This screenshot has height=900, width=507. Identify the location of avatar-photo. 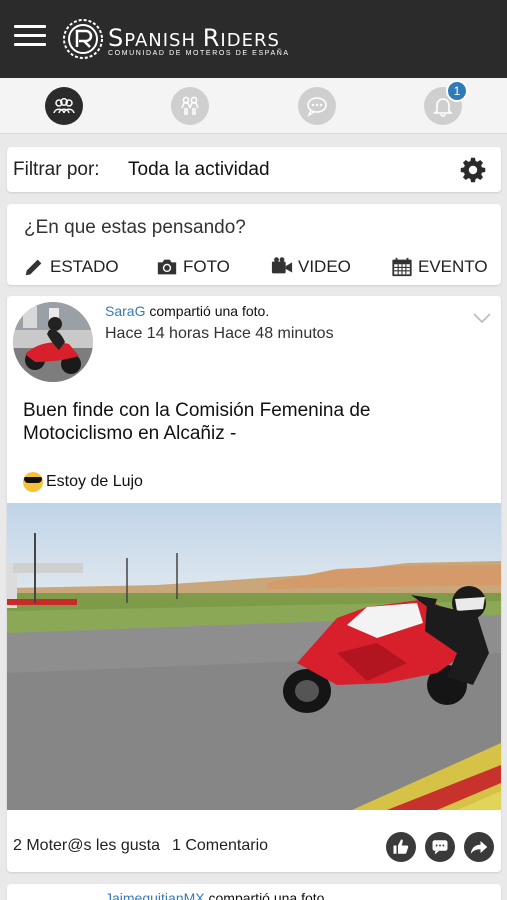
(53, 342).